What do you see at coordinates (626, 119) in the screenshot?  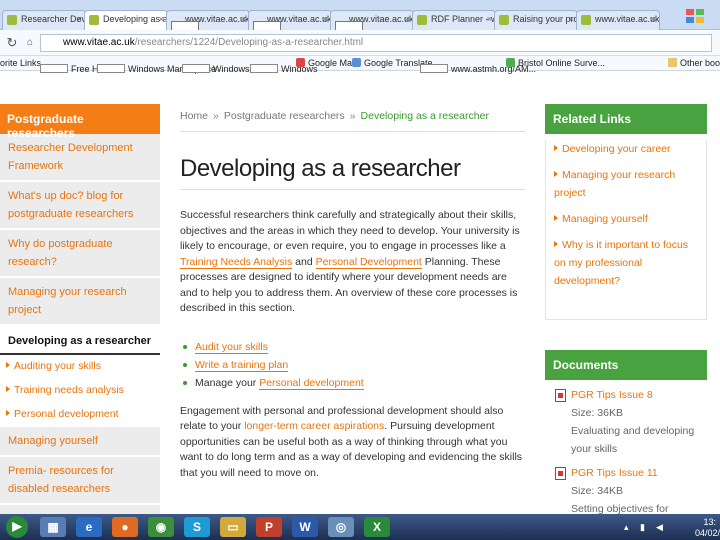 I see `related-links-heading: Related Links` at bounding box center [626, 119].